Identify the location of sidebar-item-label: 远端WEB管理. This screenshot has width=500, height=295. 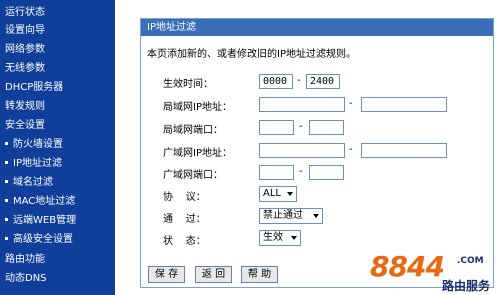
(45, 220).